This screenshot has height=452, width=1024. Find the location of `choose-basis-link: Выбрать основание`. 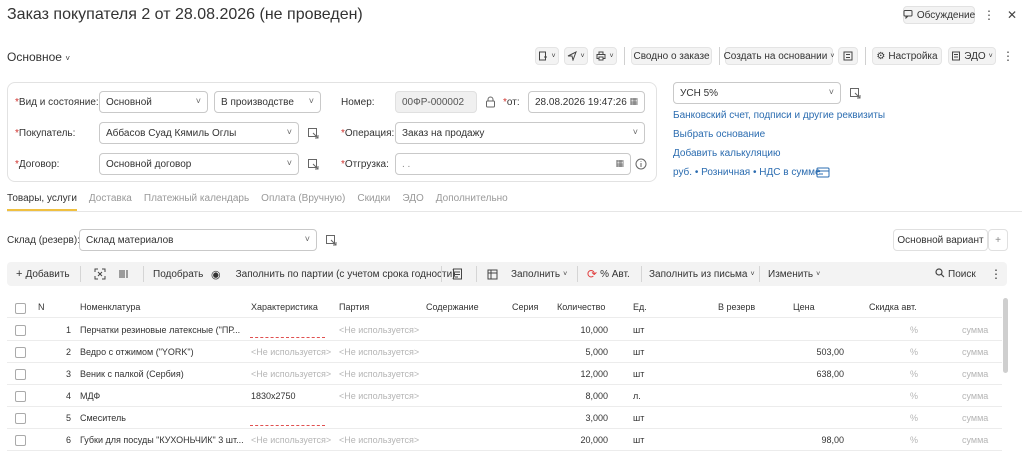

choose-basis-link: Выбрать основание is located at coordinates (719, 134).